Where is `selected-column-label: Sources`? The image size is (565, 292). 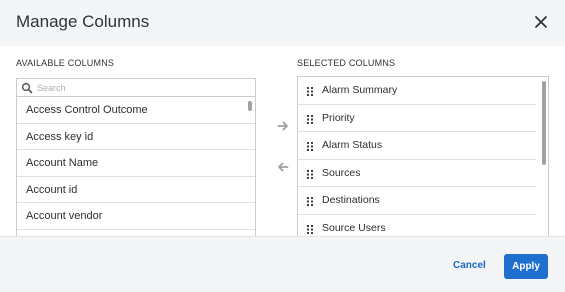 selected-column-label: Sources is located at coordinates (341, 172).